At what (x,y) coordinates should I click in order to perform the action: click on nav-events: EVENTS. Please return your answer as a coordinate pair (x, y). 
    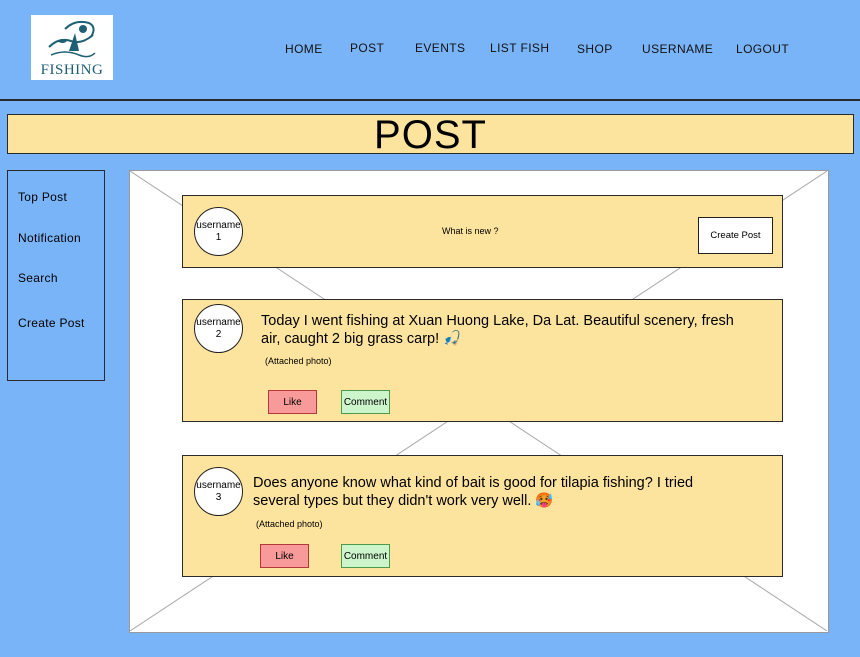
    Looking at the image, I should click on (440, 48).